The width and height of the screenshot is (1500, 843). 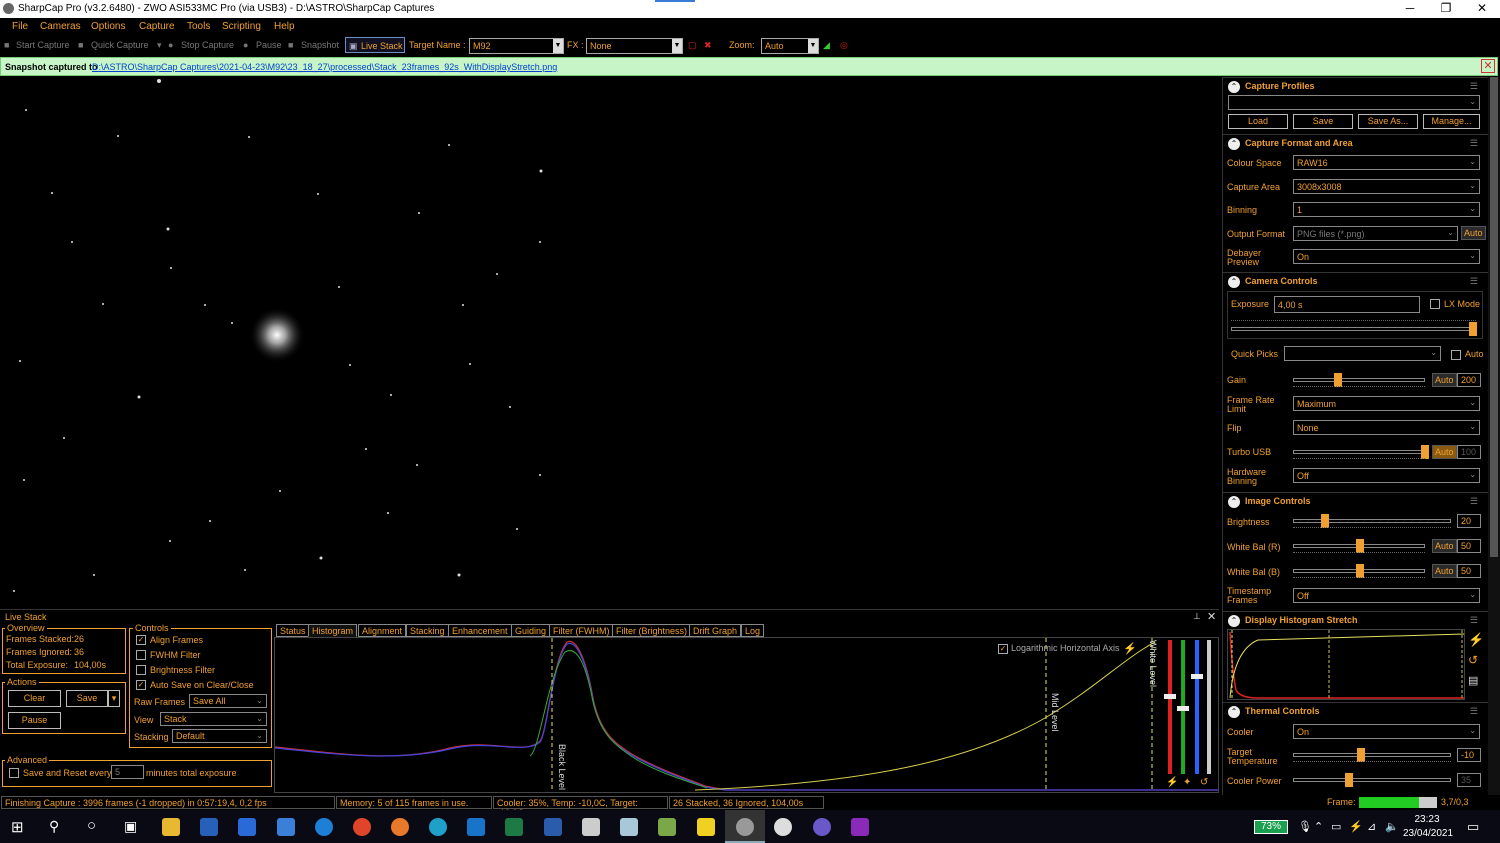 I want to click on menu-scripting: Scripting, so click(x=241, y=26).